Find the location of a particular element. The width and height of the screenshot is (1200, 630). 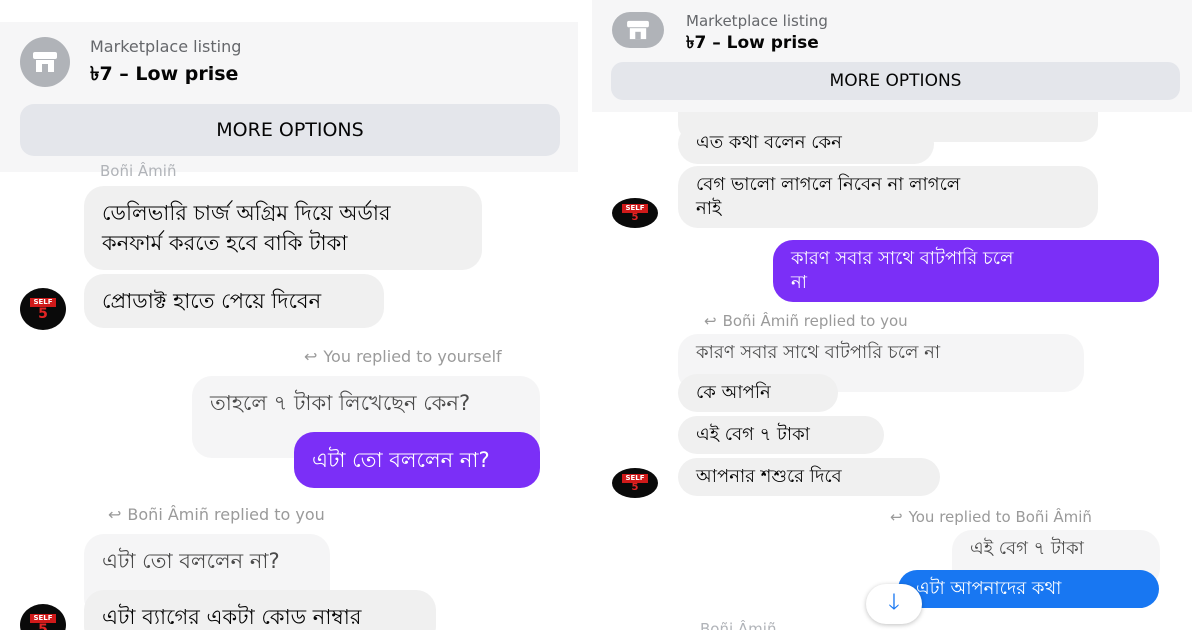

message-bubble-incoming: প্রোডাক্ট হাতে পেয়ে দিবেন is located at coordinates (234, 301).